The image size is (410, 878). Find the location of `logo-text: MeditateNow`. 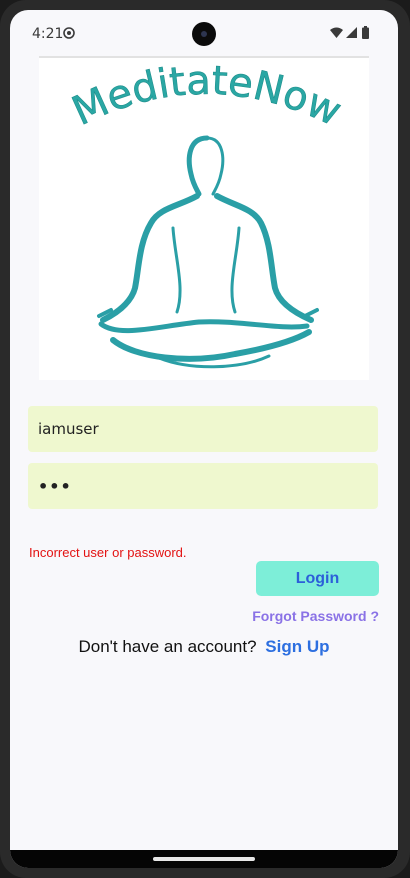

logo-text: MeditateNow is located at coordinates (206, 97).